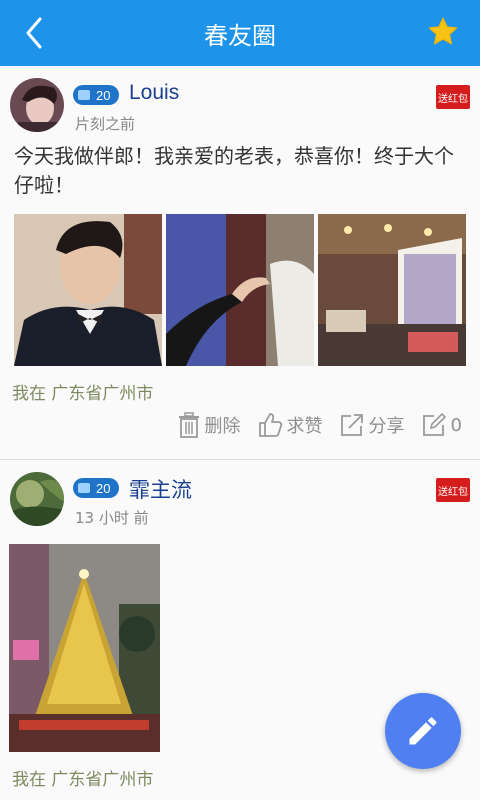 Image resolution: width=480 pixels, height=800 pixels. Describe the element at coordinates (456, 425) in the screenshot. I see `comment-count: 0` at that location.